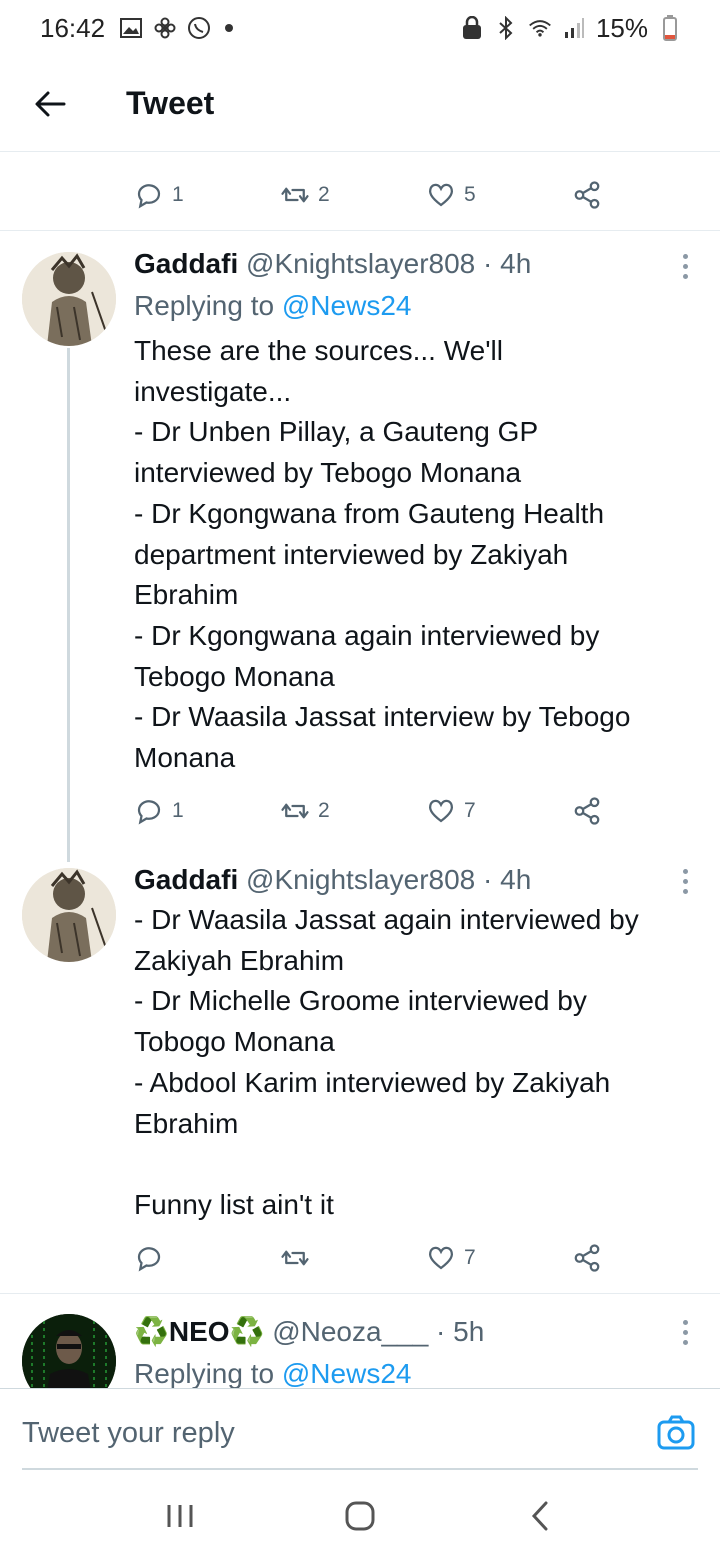 The height and width of the screenshot is (1560, 720). Describe the element at coordinates (73, 27) in the screenshot. I see `status-time: 16:42` at that location.